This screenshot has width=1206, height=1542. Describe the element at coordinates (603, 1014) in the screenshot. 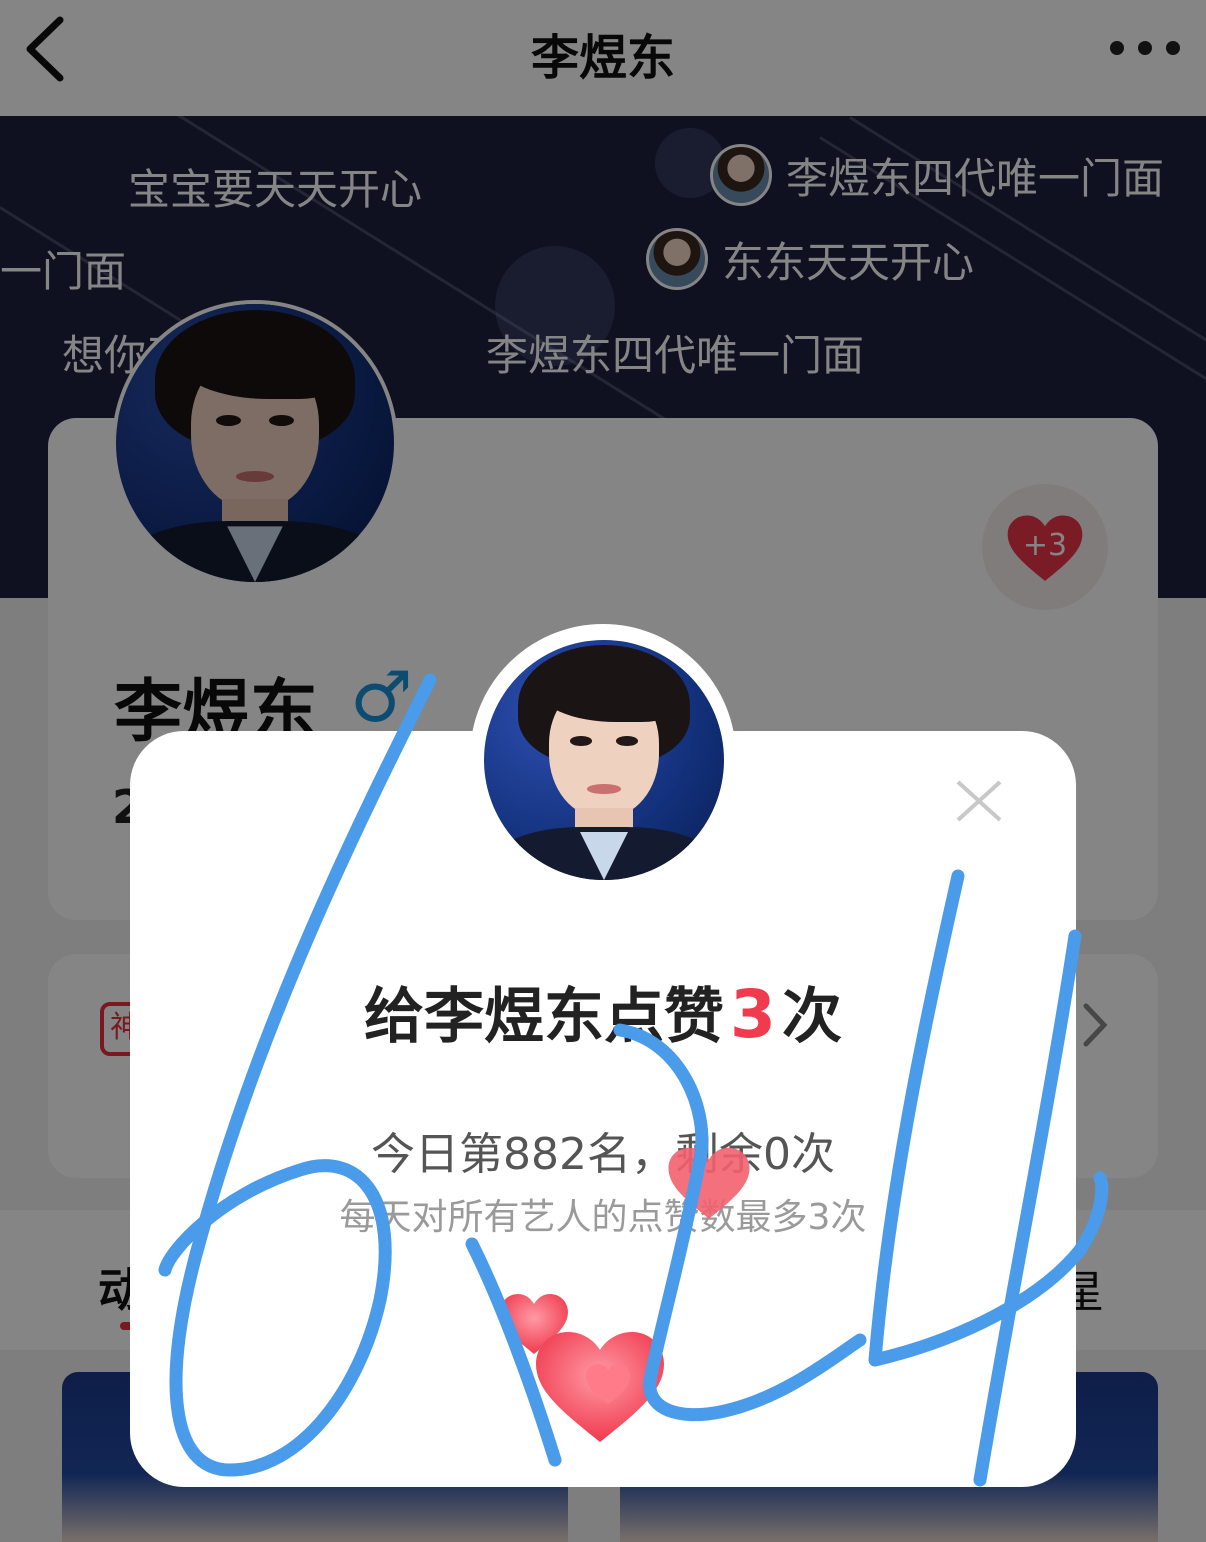

I see `dialog-title: 给李煜东点赞3 次` at that location.